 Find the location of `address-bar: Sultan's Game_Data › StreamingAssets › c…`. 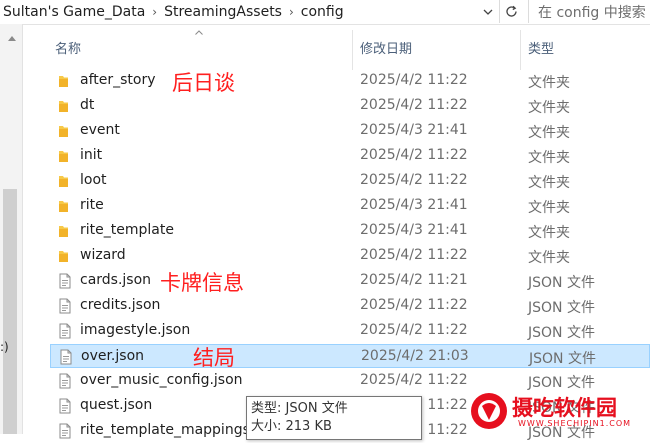

address-bar: Sultan's Game_Data › StreamingAssets › c… is located at coordinates (325, 12).